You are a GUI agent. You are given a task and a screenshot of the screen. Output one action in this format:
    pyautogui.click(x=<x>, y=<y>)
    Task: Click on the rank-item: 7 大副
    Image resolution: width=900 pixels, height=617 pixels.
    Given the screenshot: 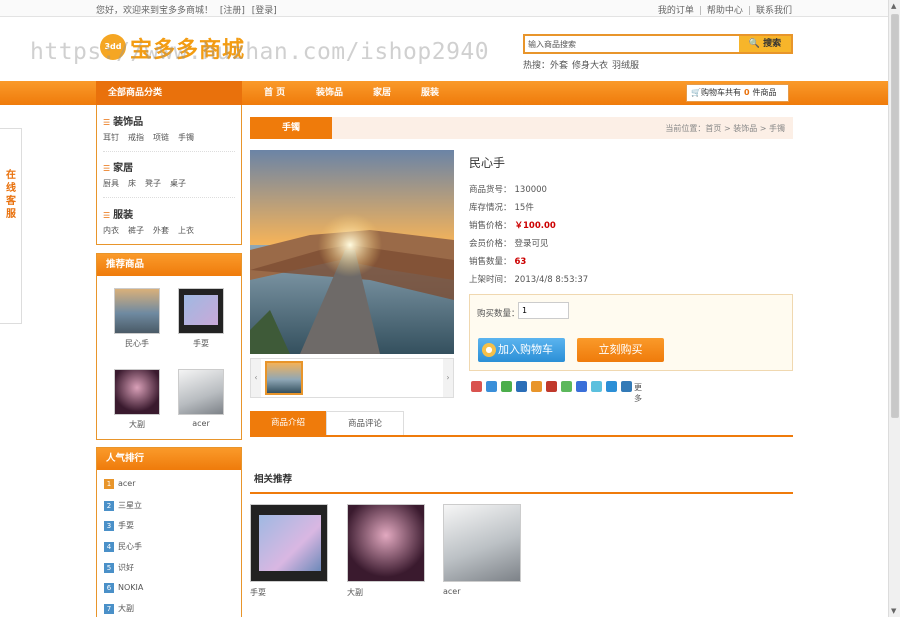 What is the action you would take?
    pyautogui.click(x=119, y=608)
    